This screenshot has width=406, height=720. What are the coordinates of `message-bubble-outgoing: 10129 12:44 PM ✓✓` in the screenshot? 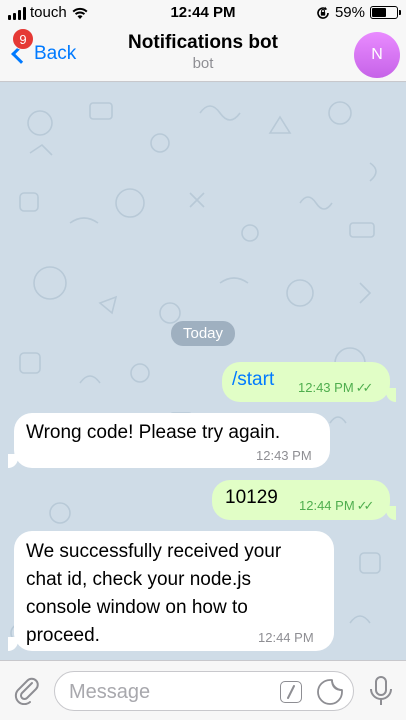 It's located at (301, 500).